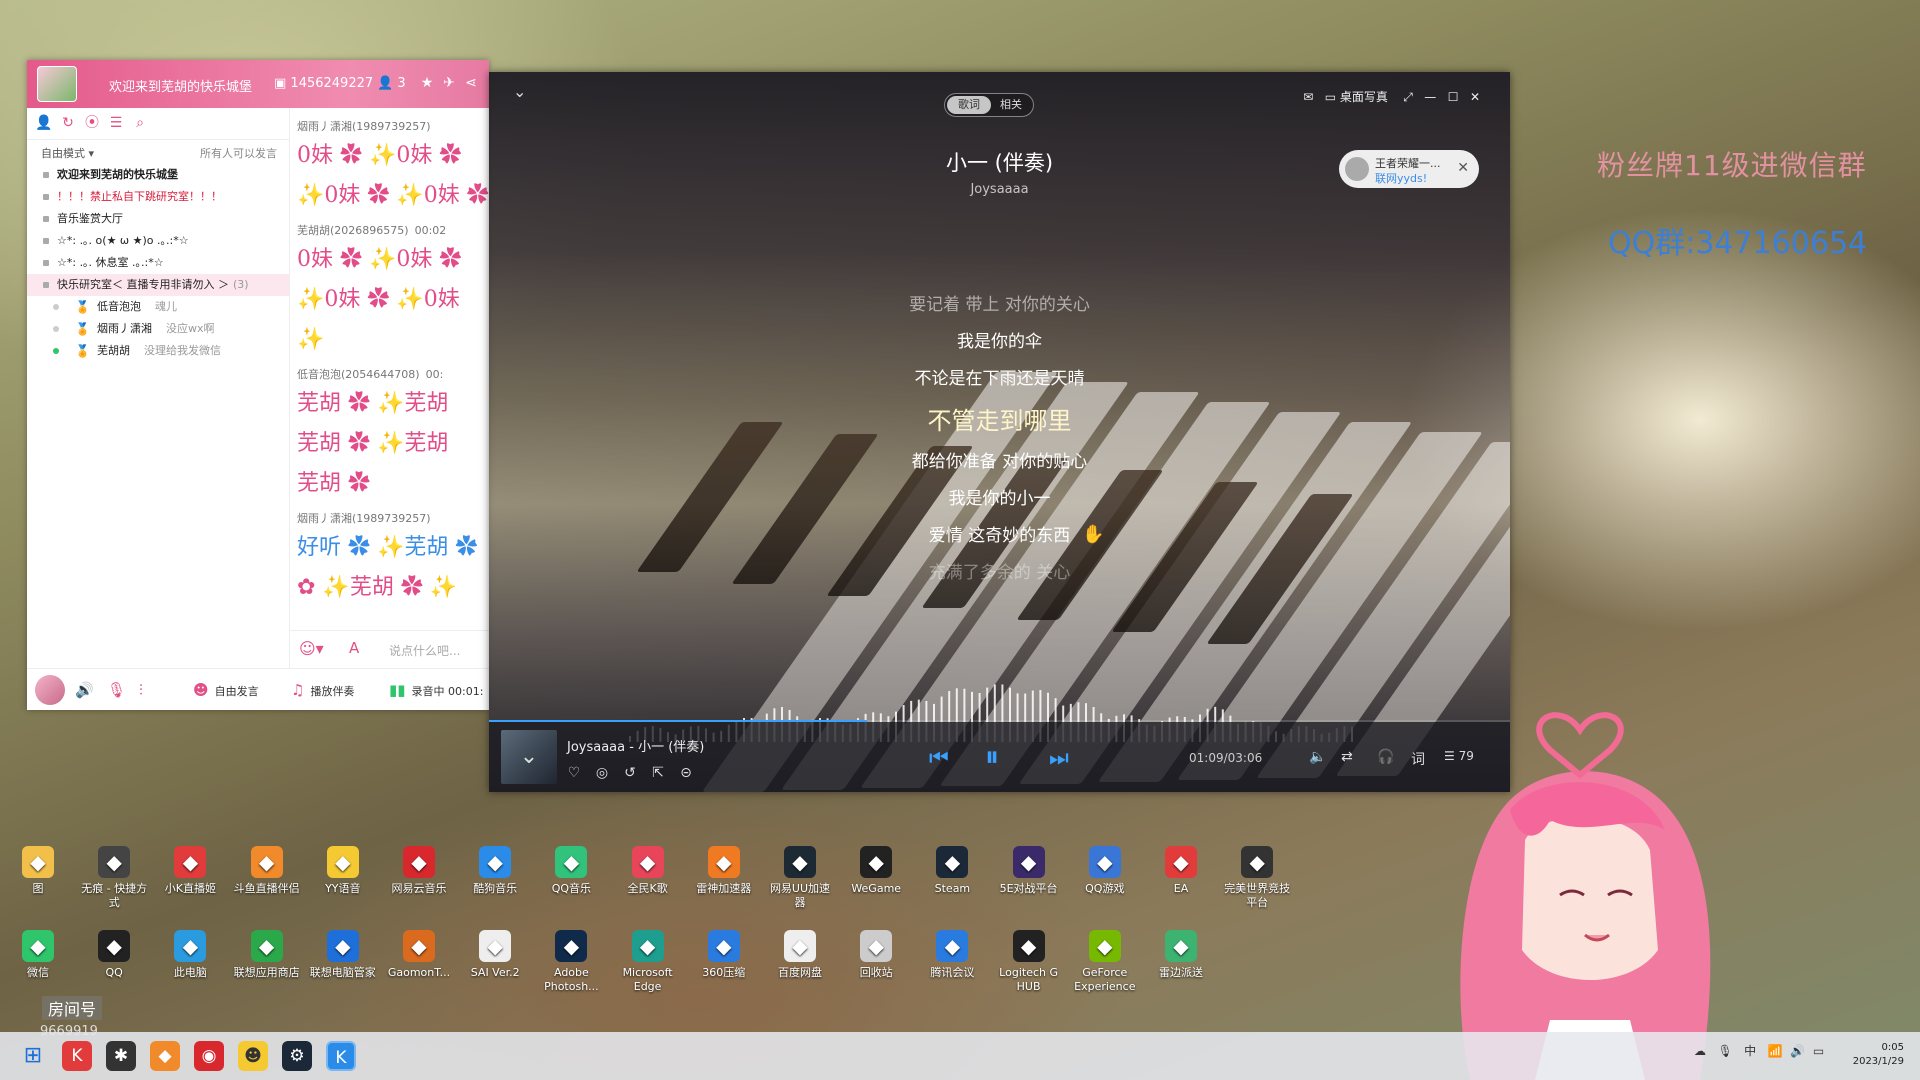 The image size is (1920, 1080). I want to click on desktop-icon: ◆ EA, so click(1181, 871).